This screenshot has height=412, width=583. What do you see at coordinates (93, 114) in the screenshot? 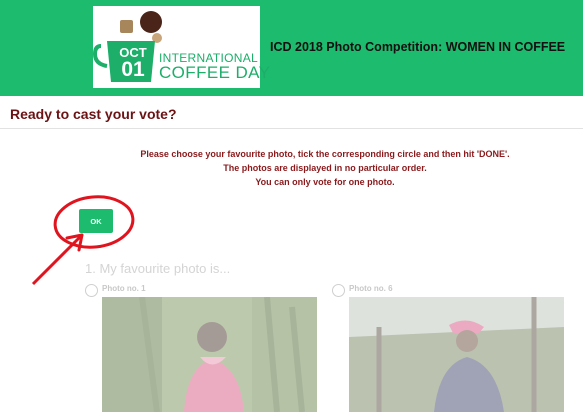
I see `section-heading: Ready to cast your vote?` at bounding box center [93, 114].